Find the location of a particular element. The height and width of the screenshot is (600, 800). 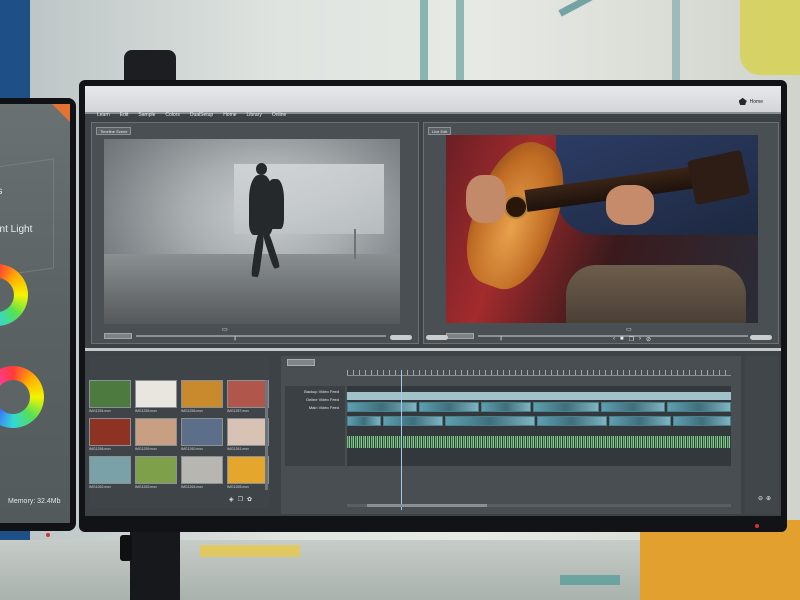

previous-frame-icon: ‹ is located at coordinates (614, 339).